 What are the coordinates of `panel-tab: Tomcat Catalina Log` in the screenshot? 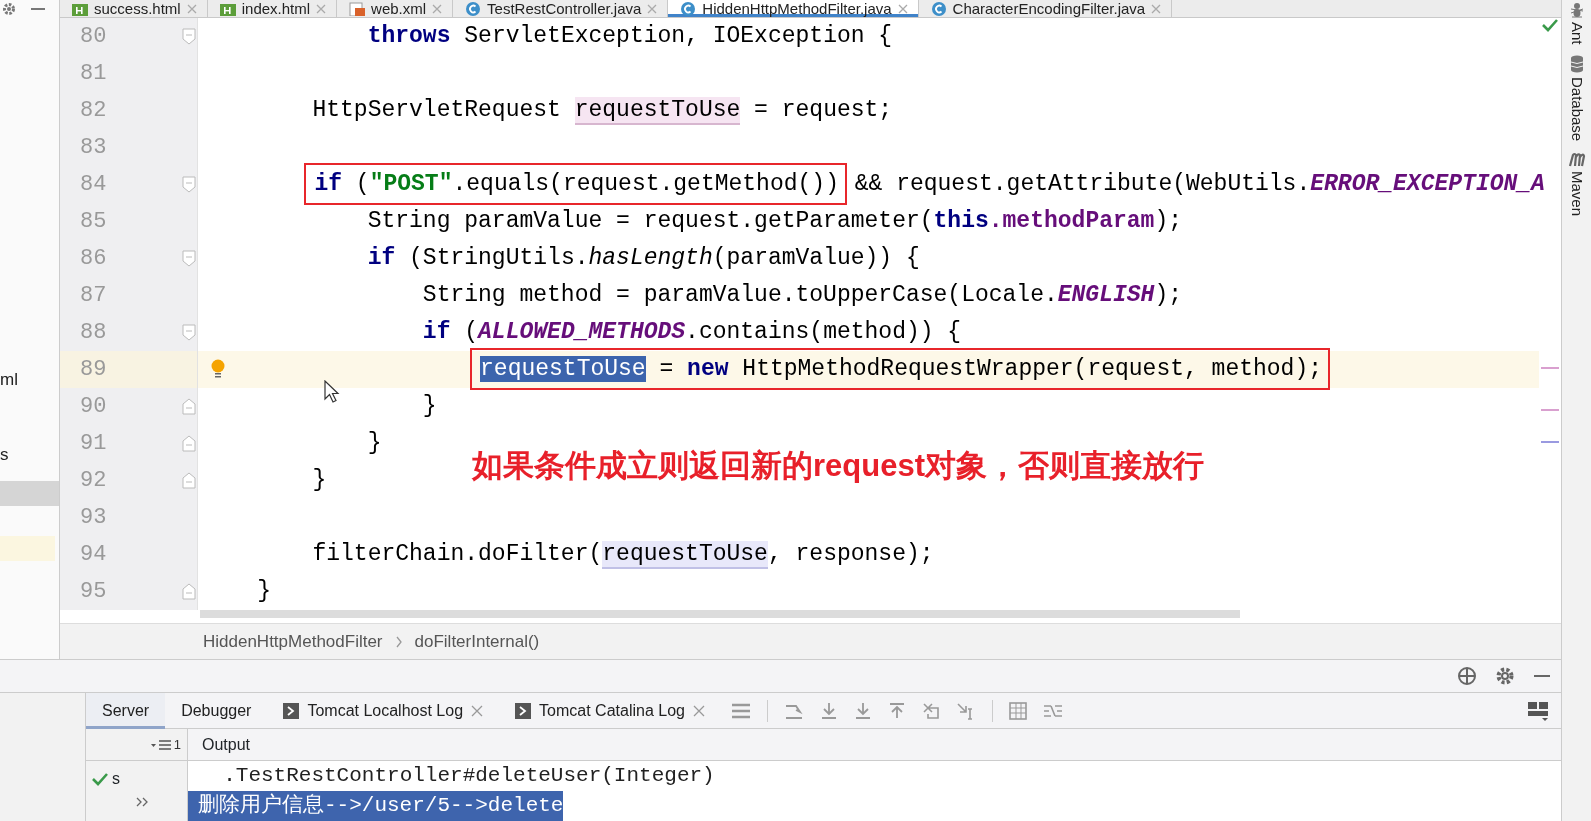 It's located at (610, 710).